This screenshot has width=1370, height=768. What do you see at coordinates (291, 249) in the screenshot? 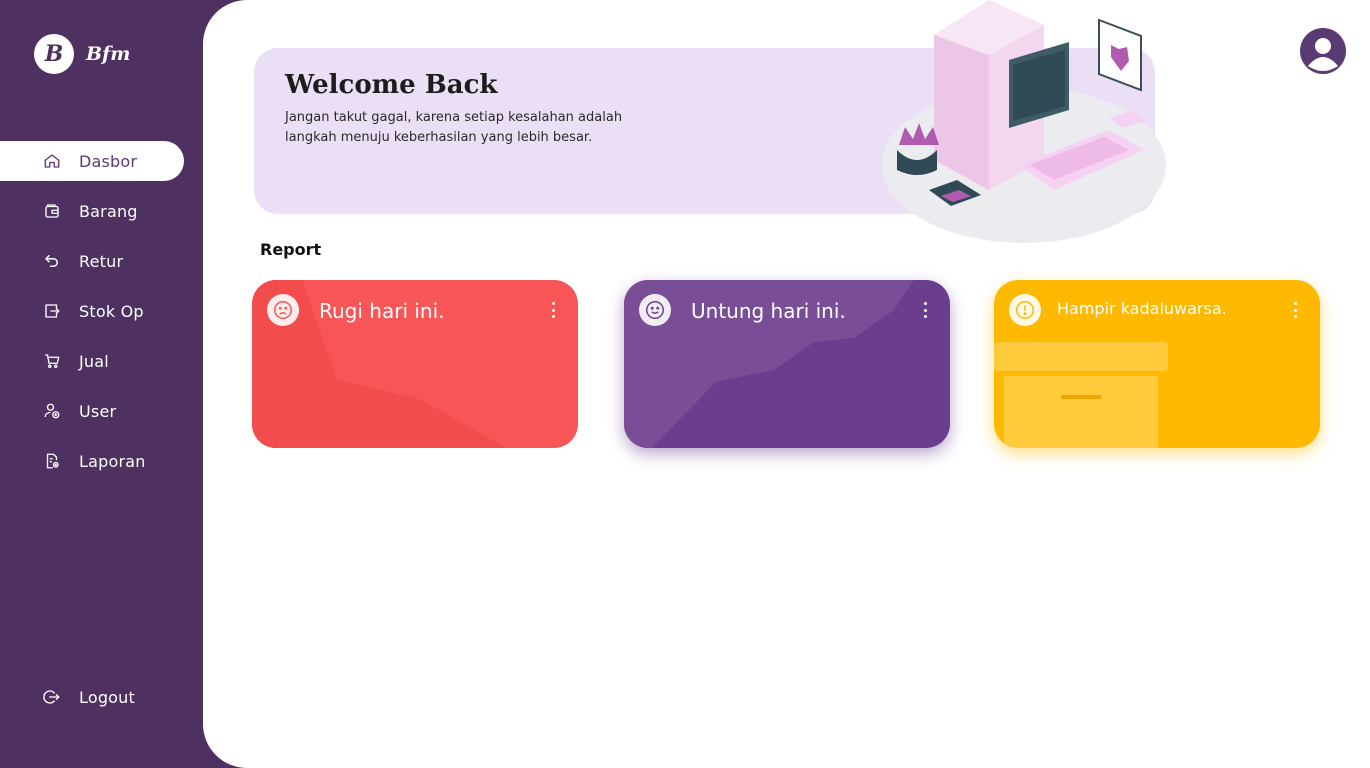
I see `report-heading: Report` at bounding box center [291, 249].